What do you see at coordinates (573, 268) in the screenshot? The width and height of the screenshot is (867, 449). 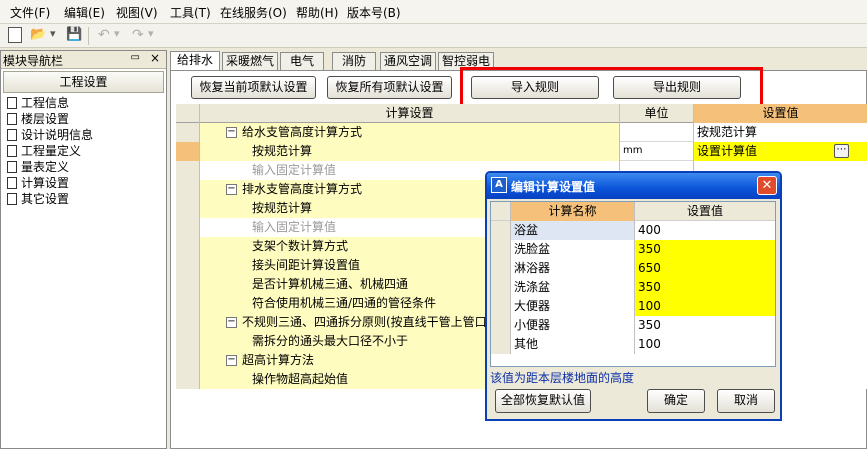 I see `calc-name-cell: 淋浴器` at bounding box center [573, 268].